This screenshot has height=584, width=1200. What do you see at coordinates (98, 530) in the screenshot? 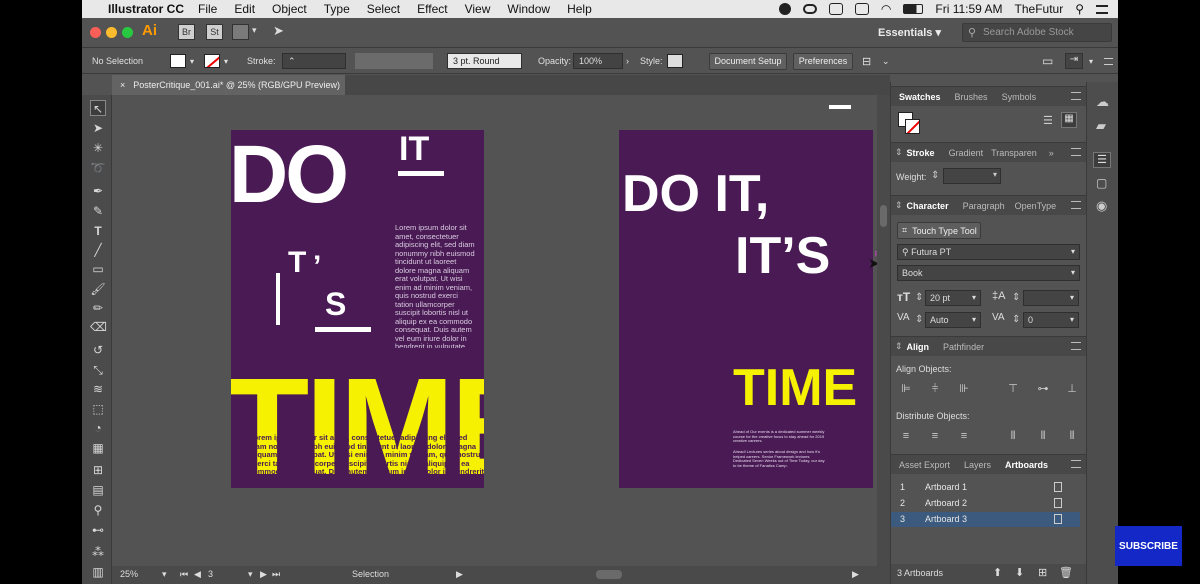
I see `blend-tool-icon: ⊷` at bounding box center [98, 530].